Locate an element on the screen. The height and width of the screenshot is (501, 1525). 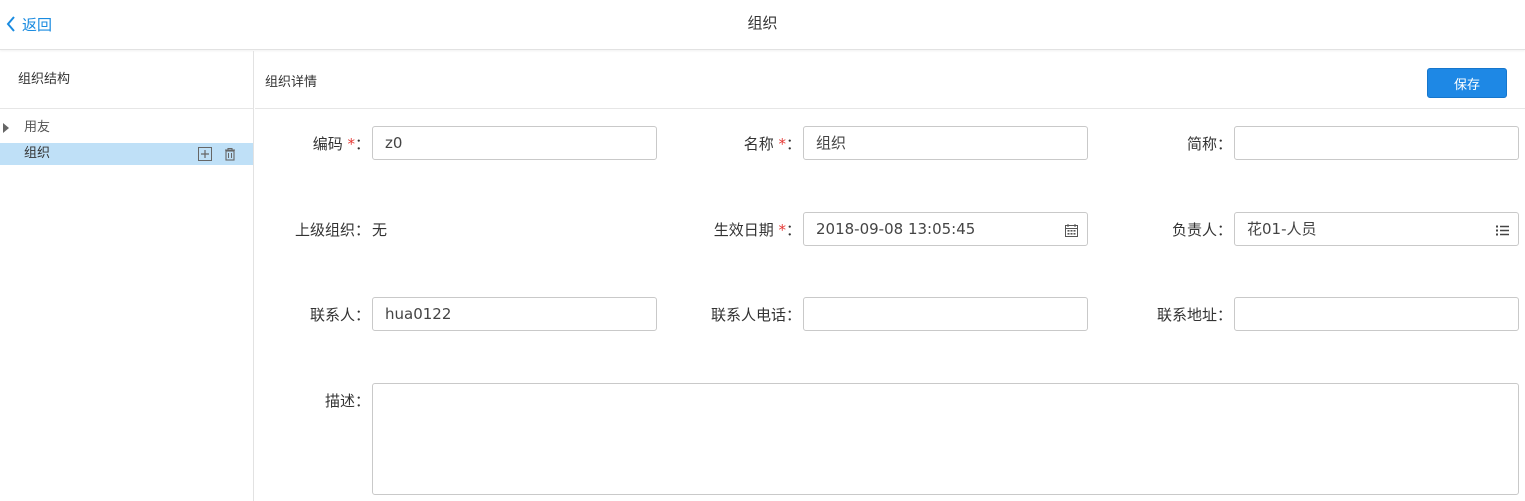
add-child-icon is located at coordinates (204, 154).